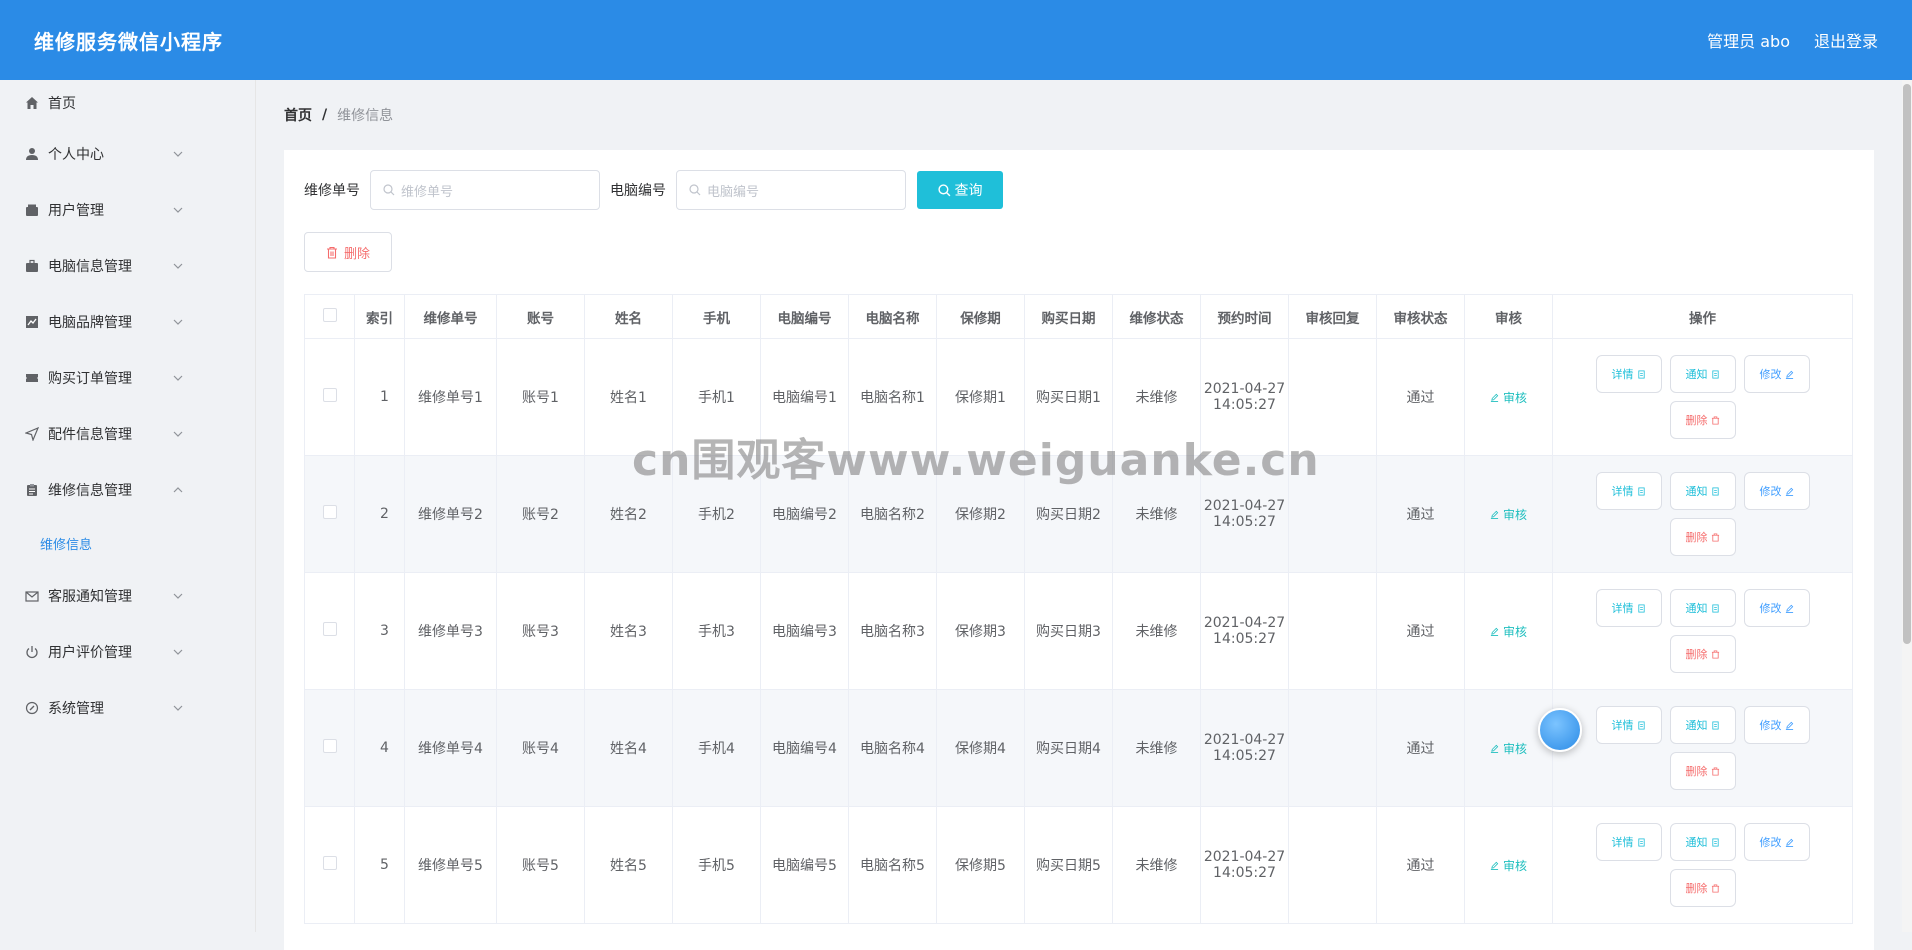  I want to click on user-icon, so click(32, 154).